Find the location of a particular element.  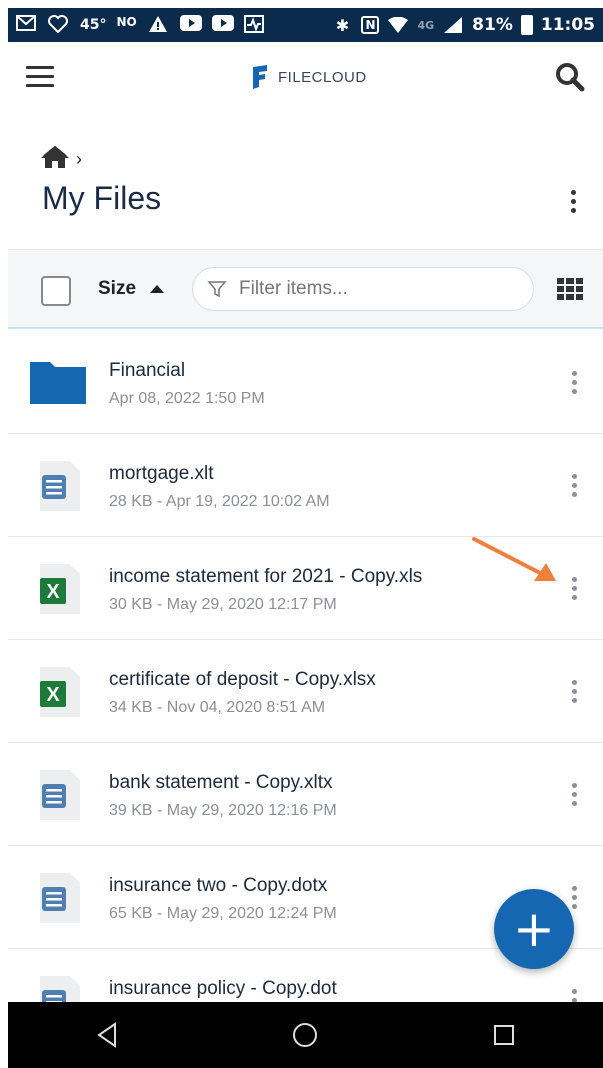

breadcrumb: › is located at coordinates (61, 159).